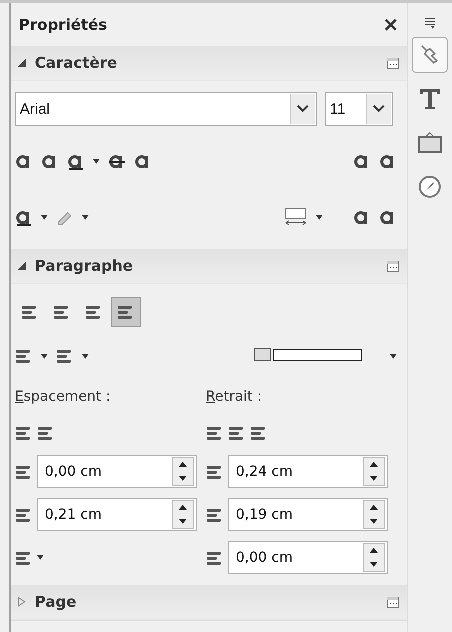  I want to click on picture-icon, so click(430, 143).